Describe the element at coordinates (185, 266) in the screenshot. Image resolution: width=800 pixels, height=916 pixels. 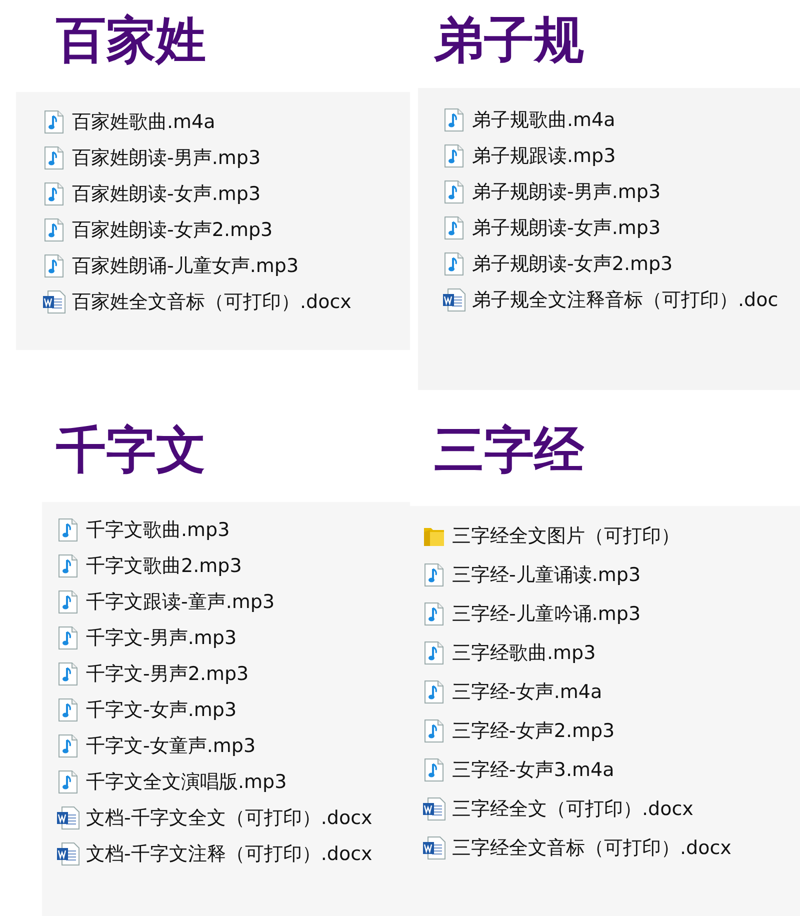
I see `file-name: 百家姓朗诵-儿童女声.mp3` at that location.